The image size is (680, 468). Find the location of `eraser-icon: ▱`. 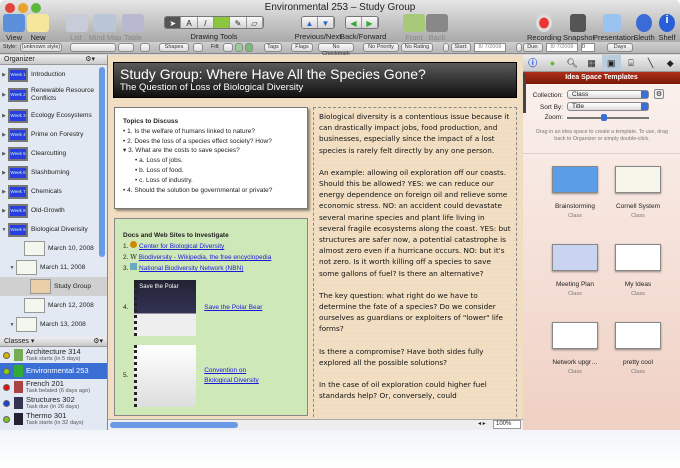

eraser-icon: ▱ is located at coordinates (254, 22).